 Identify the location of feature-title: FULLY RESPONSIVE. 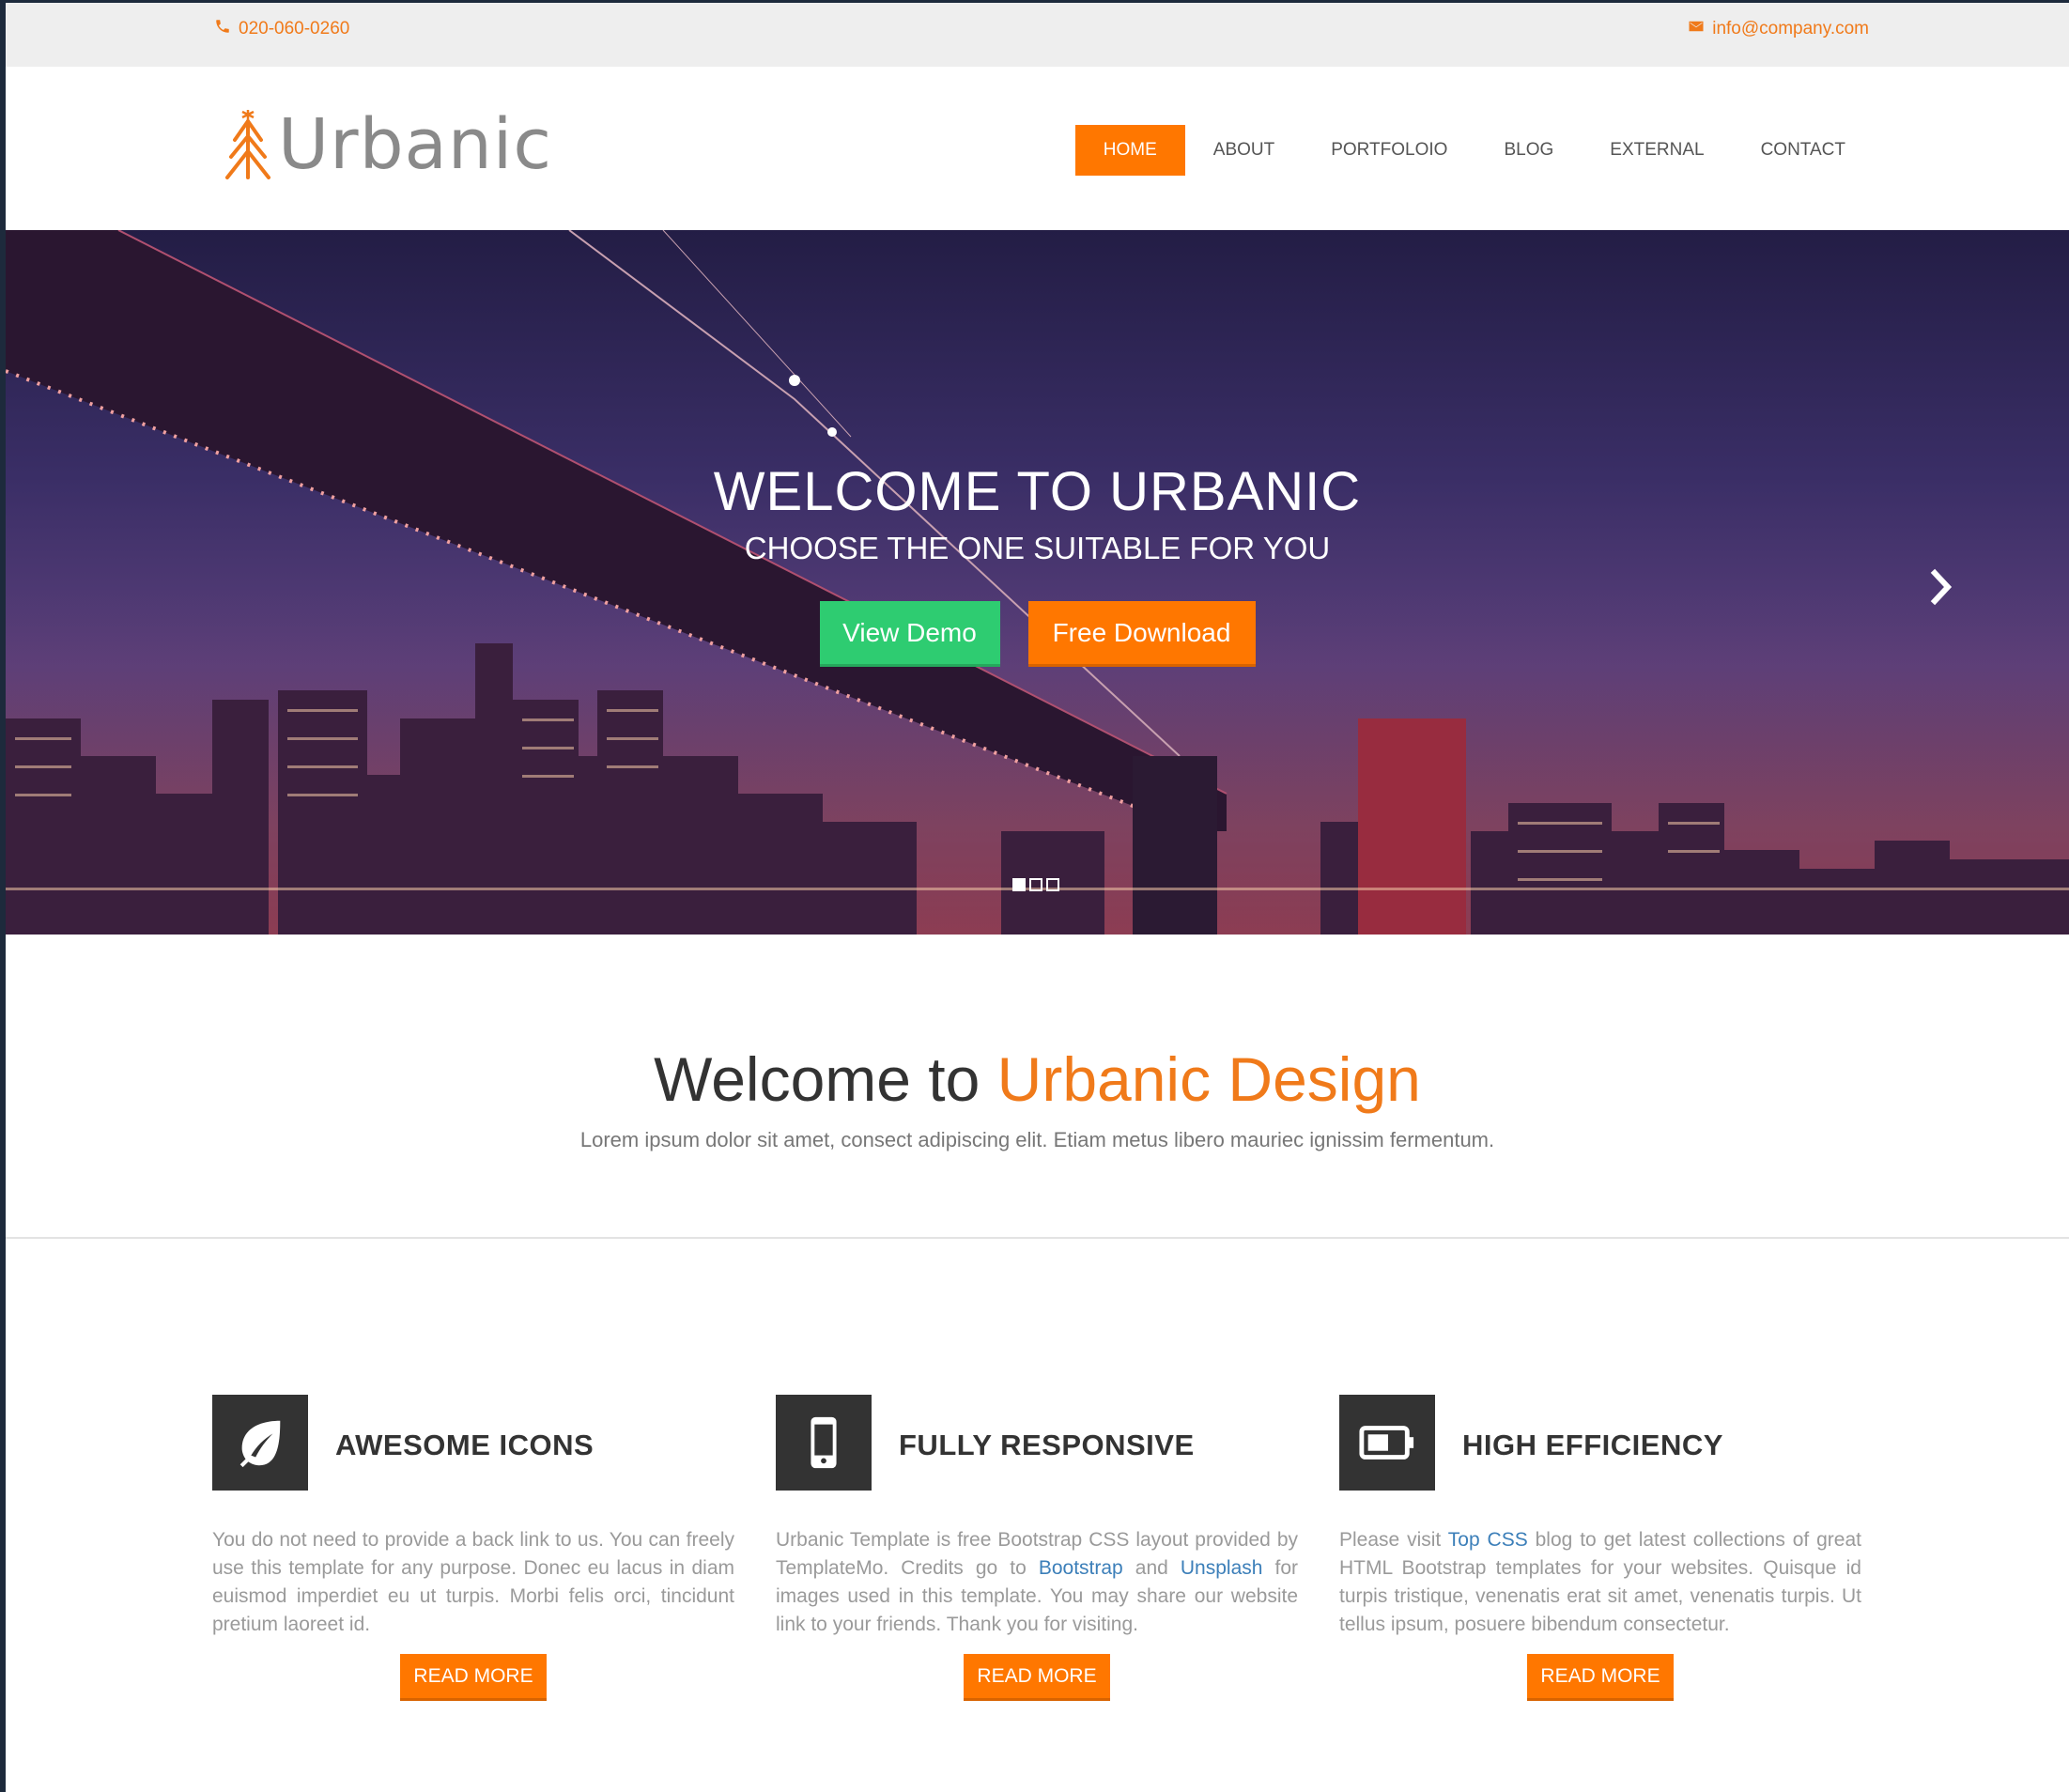
(1047, 1445).